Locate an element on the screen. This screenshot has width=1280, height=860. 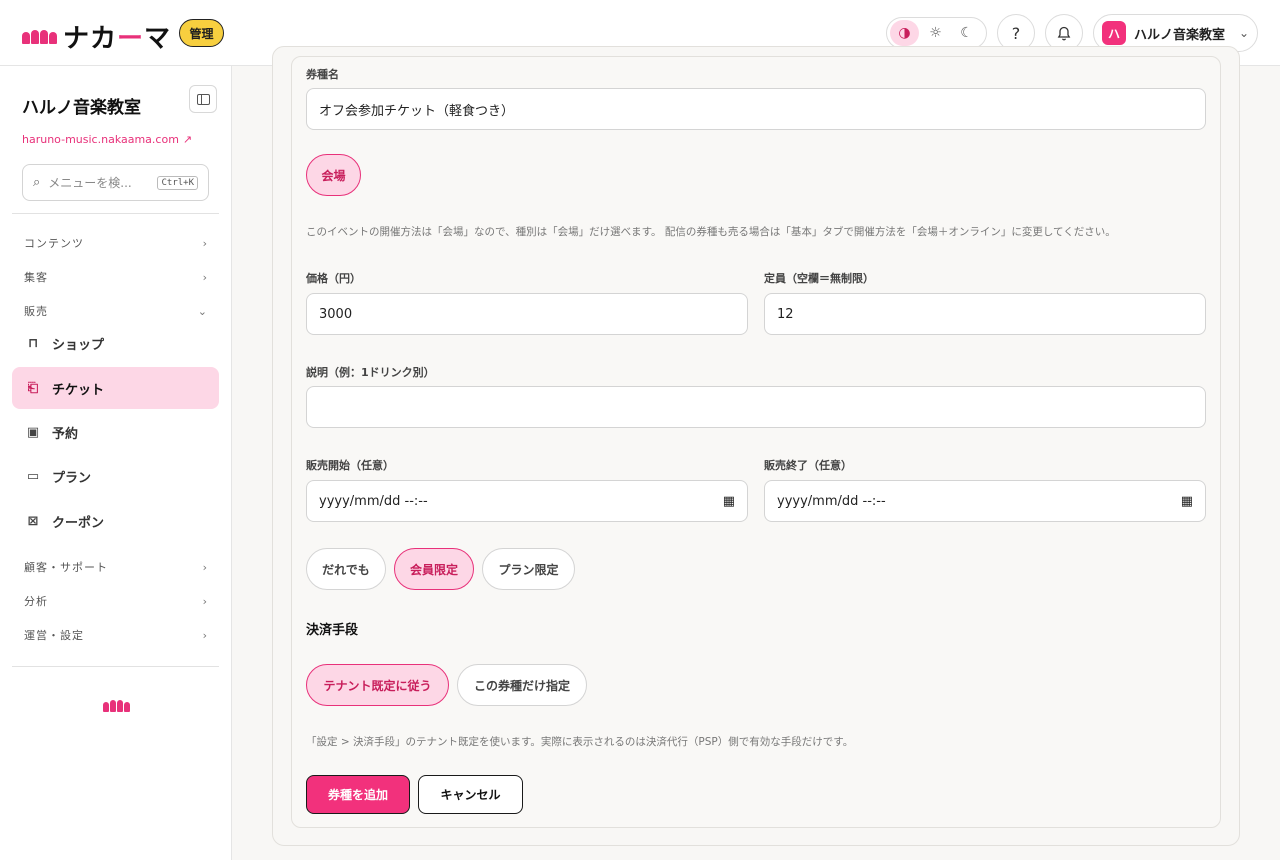
menu-search-input: ⌕ メニューを検... Ctrl+K is located at coordinates (115, 182).